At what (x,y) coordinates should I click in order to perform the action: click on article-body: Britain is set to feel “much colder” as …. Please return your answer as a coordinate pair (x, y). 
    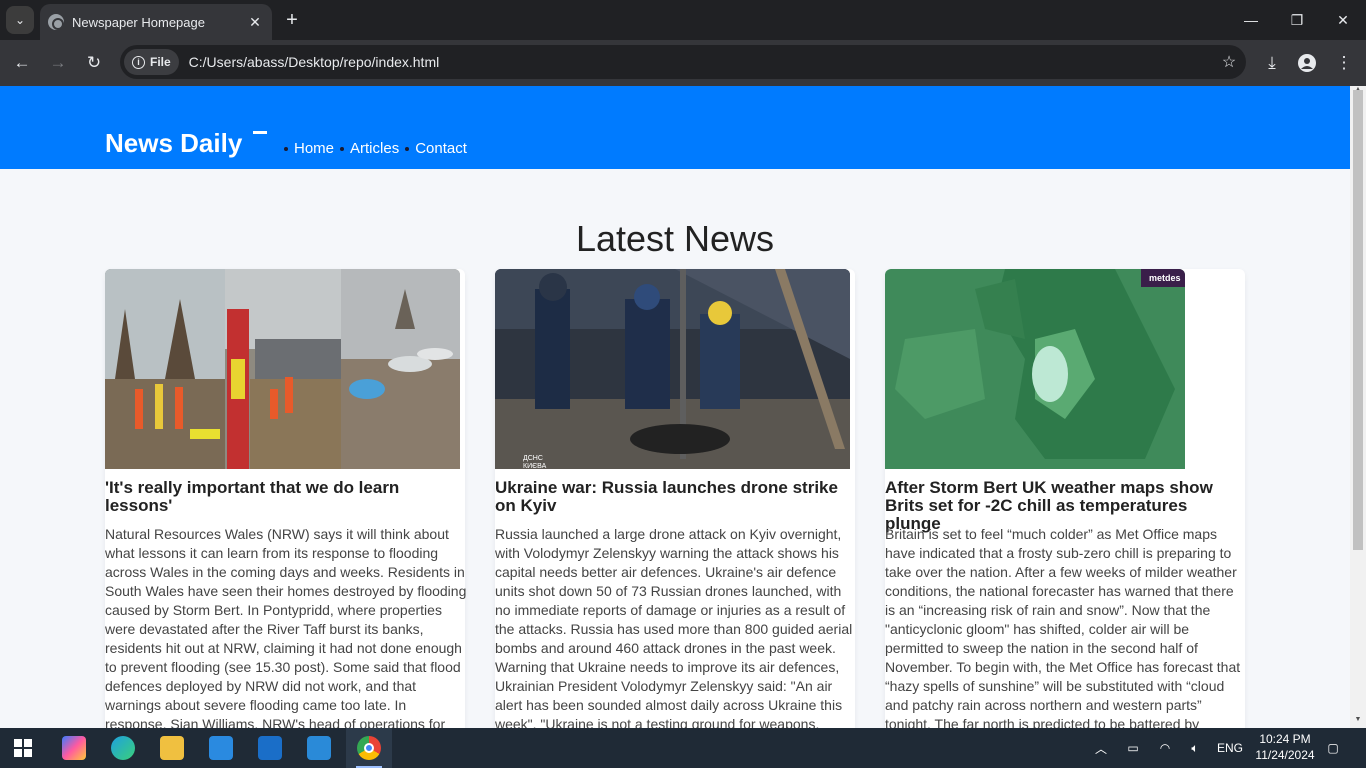
    Looking at the image, I should click on (1063, 627).